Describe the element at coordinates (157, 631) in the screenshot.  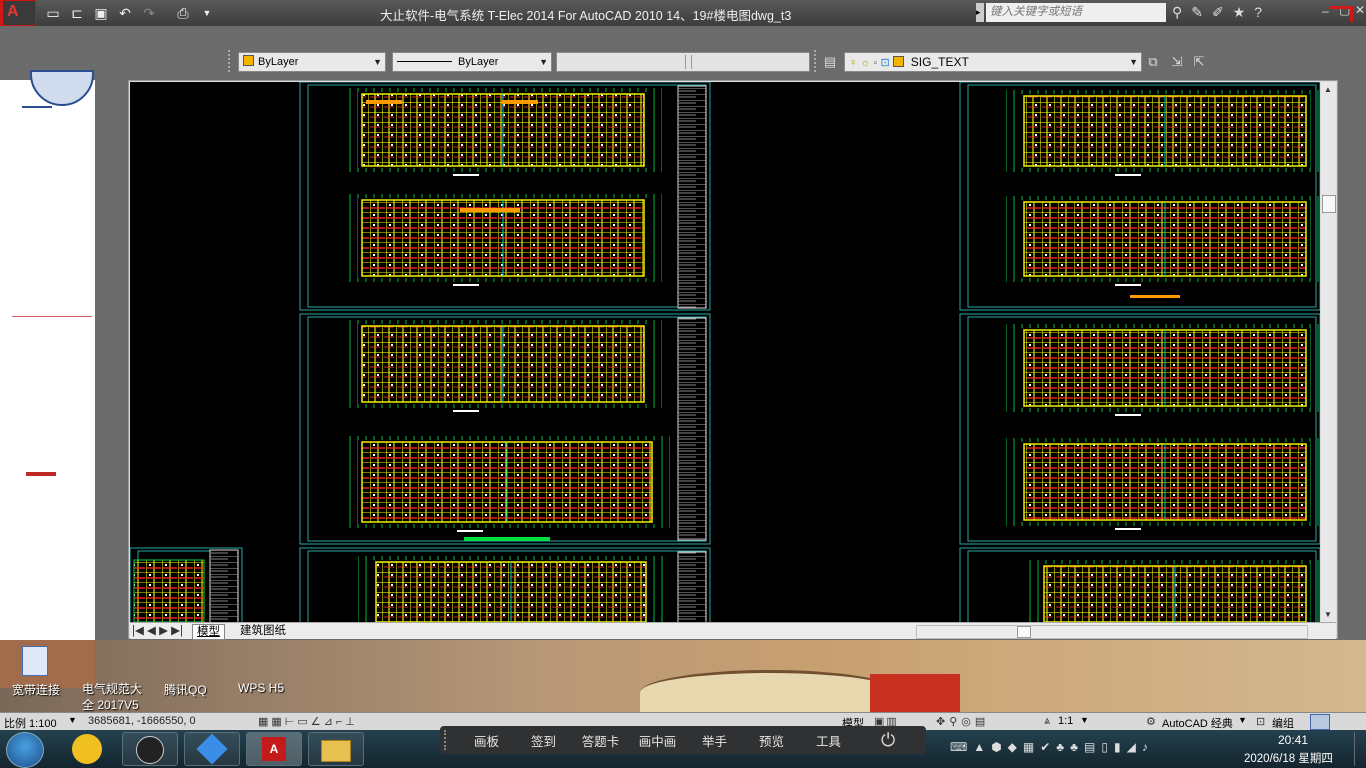
I see `tab-nav-arrows: |◀ ◀ ▶ ▶|` at that location.